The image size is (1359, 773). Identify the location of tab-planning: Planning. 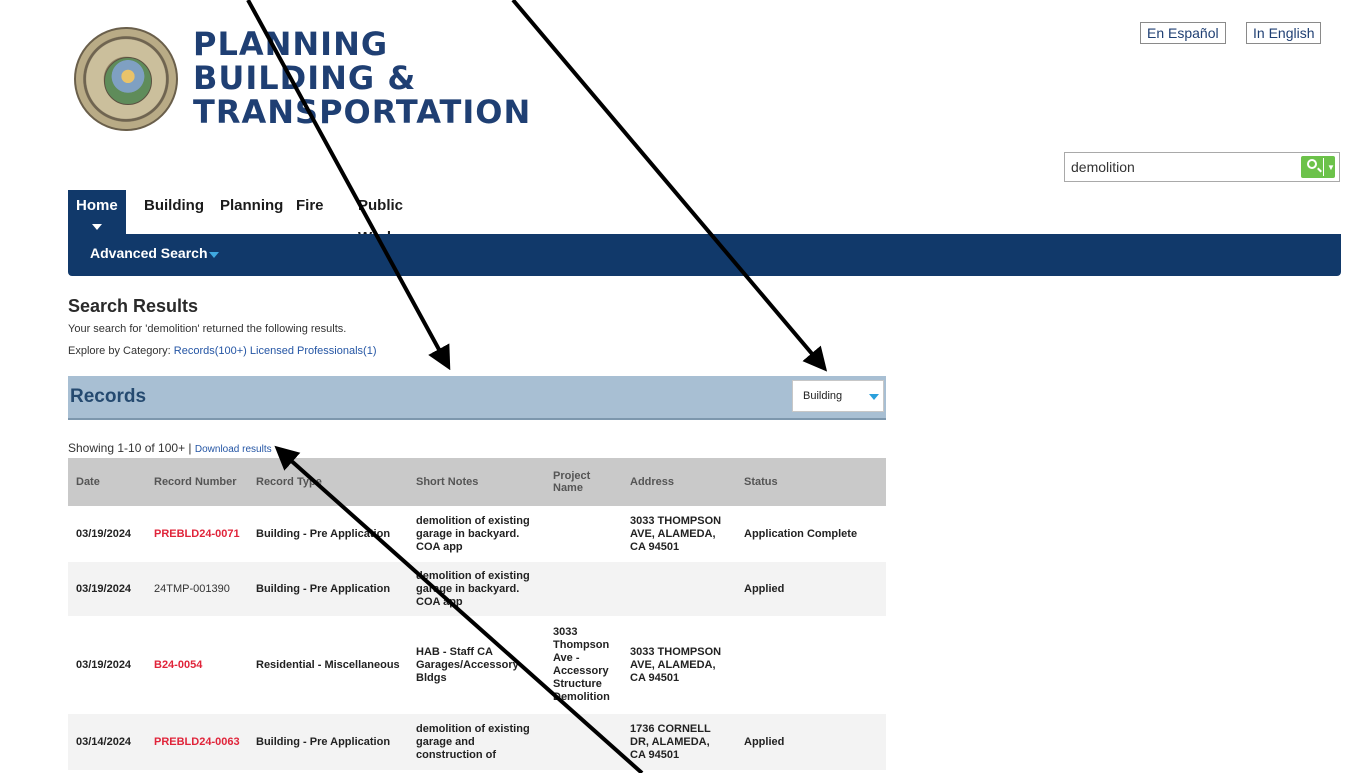
(251, 212).